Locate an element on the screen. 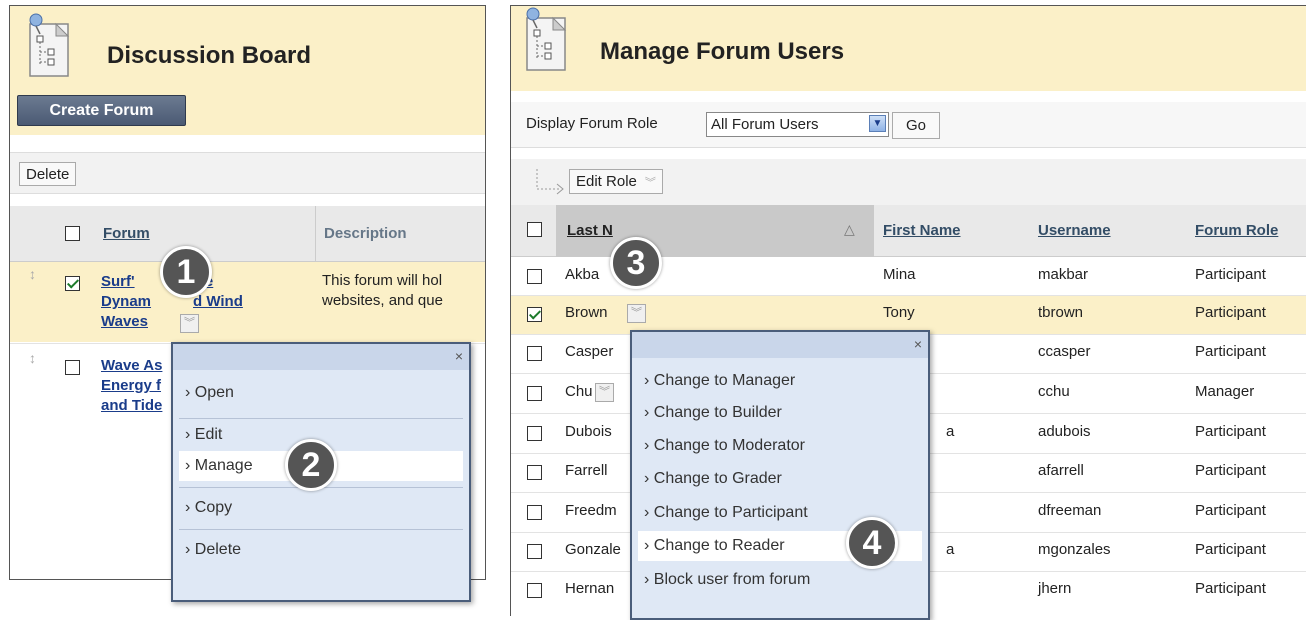  menu-item-label: Delete is located at coordinates (218, 549).